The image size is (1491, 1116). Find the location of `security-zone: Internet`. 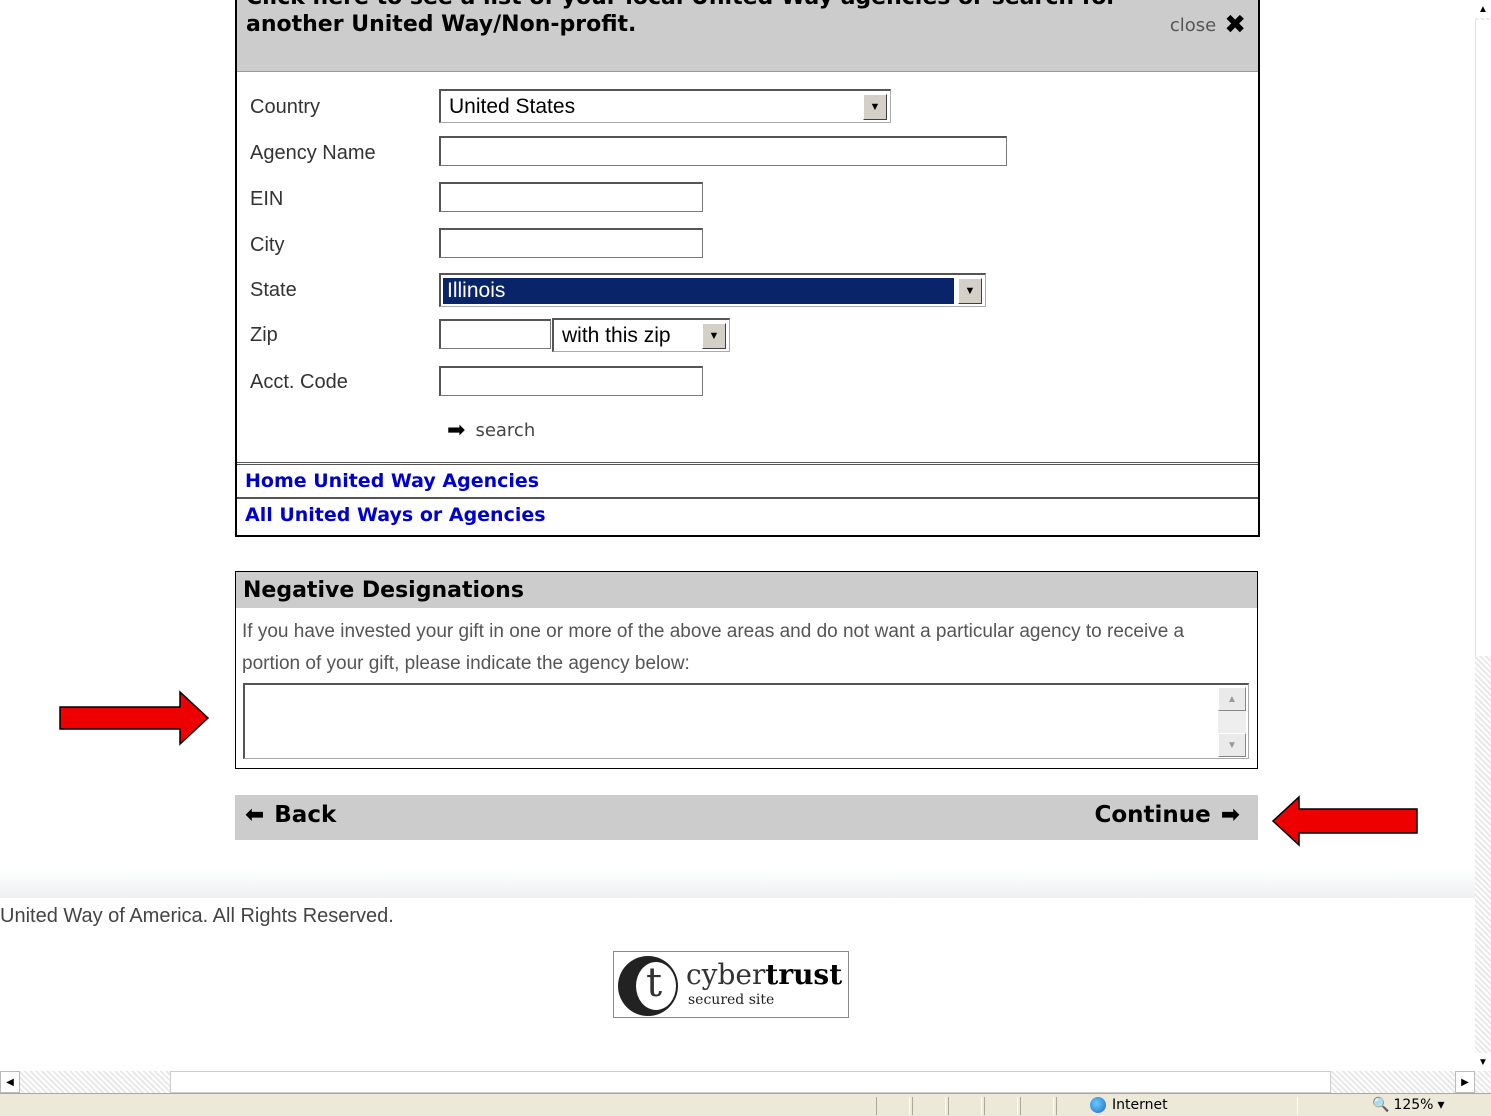

security-zone: Internet is located at coordinates (1129, 1105).